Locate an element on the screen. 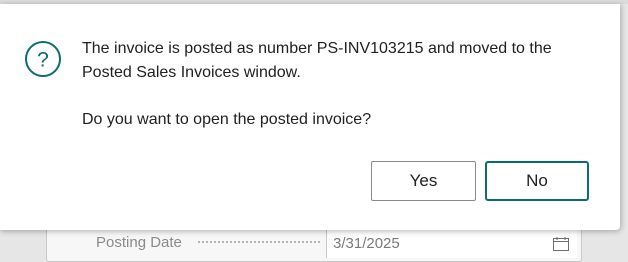 This screenshot has height=262, width=628. calendar-icon is located at coordinates (561, 244).